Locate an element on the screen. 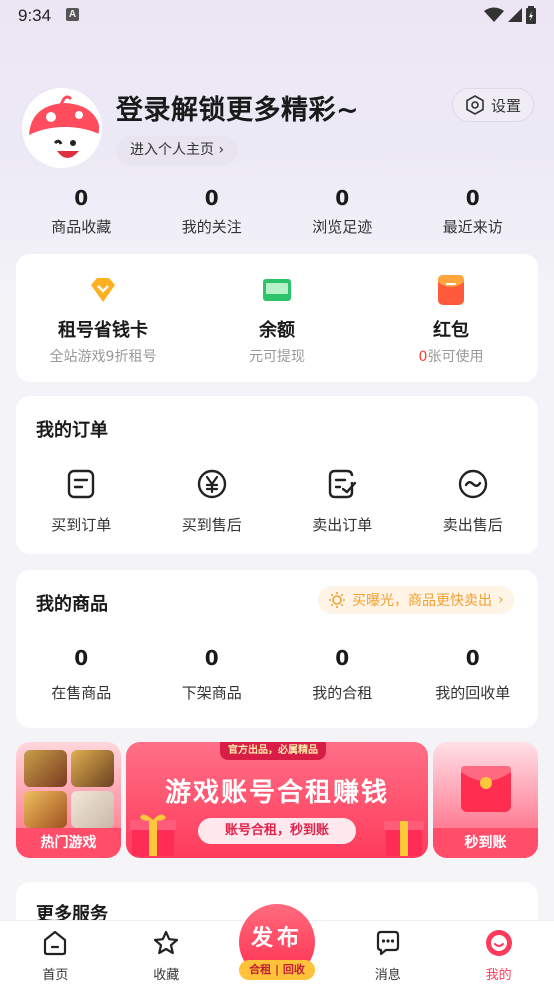 This screenshot has width=554, height=984. banner-title: 游戏账号合租赚钱 is located at coordinates (276, 793).